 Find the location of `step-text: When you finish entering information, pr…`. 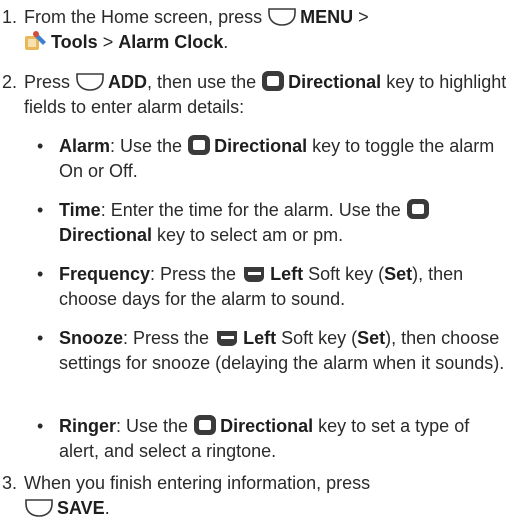

step-text: When you finish entering information, pr… is located at coordinates (197, 495).